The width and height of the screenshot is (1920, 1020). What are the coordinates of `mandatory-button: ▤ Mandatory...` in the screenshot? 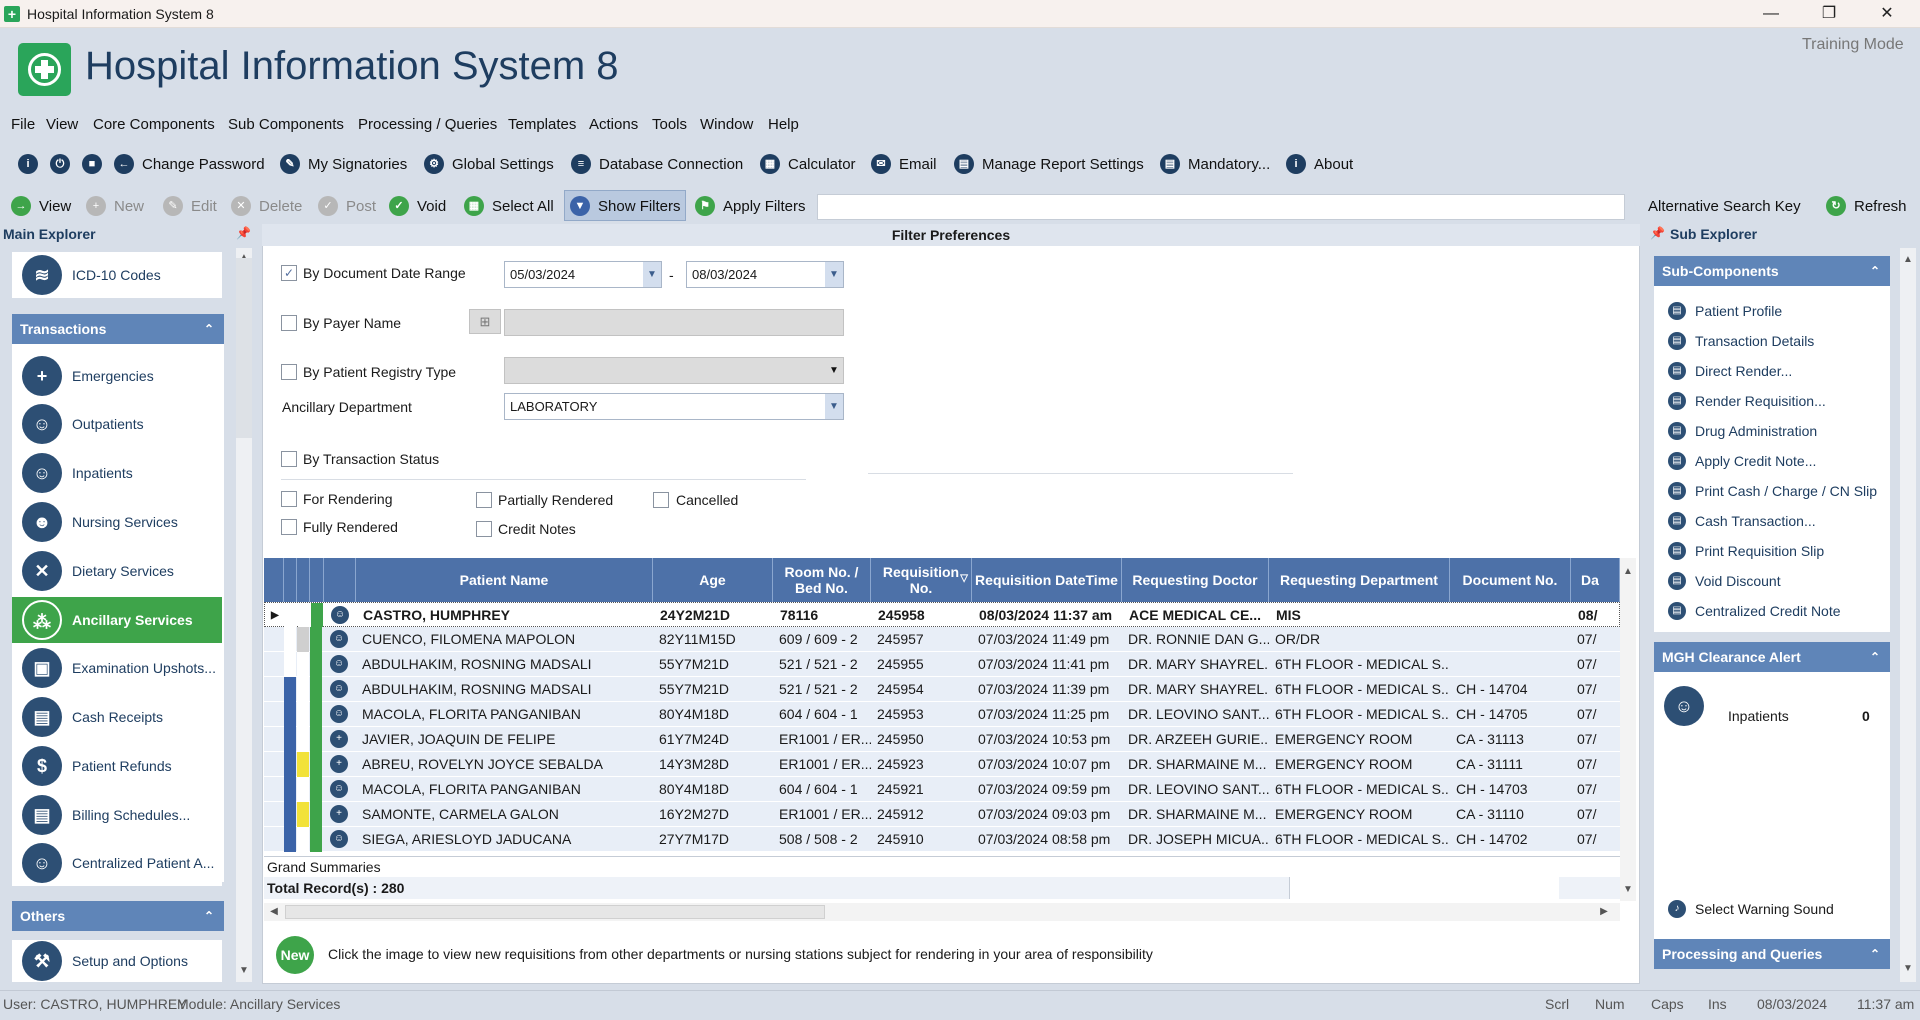 It's located at (1215, 164).